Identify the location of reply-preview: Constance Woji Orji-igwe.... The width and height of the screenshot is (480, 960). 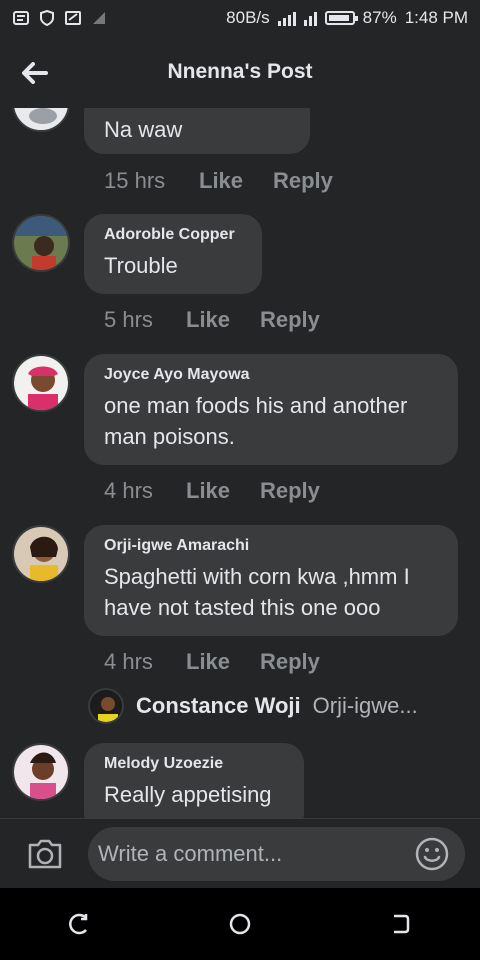
(253, 706).